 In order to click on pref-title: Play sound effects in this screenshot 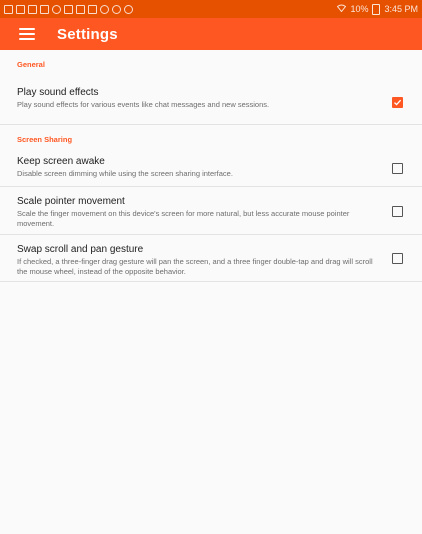, I will do `click(58, 92)`.